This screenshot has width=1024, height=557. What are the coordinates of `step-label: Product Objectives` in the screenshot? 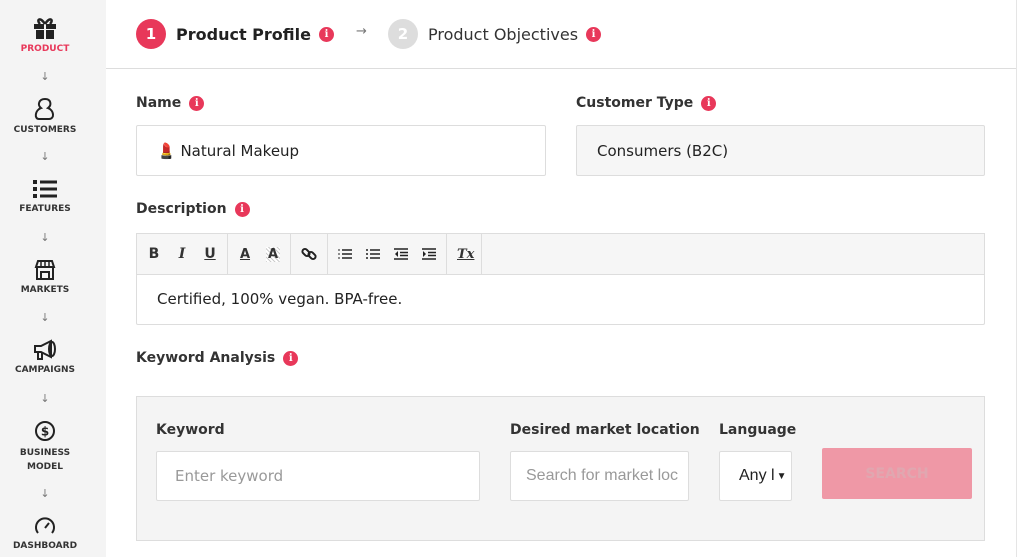 It's located at (503, 34).